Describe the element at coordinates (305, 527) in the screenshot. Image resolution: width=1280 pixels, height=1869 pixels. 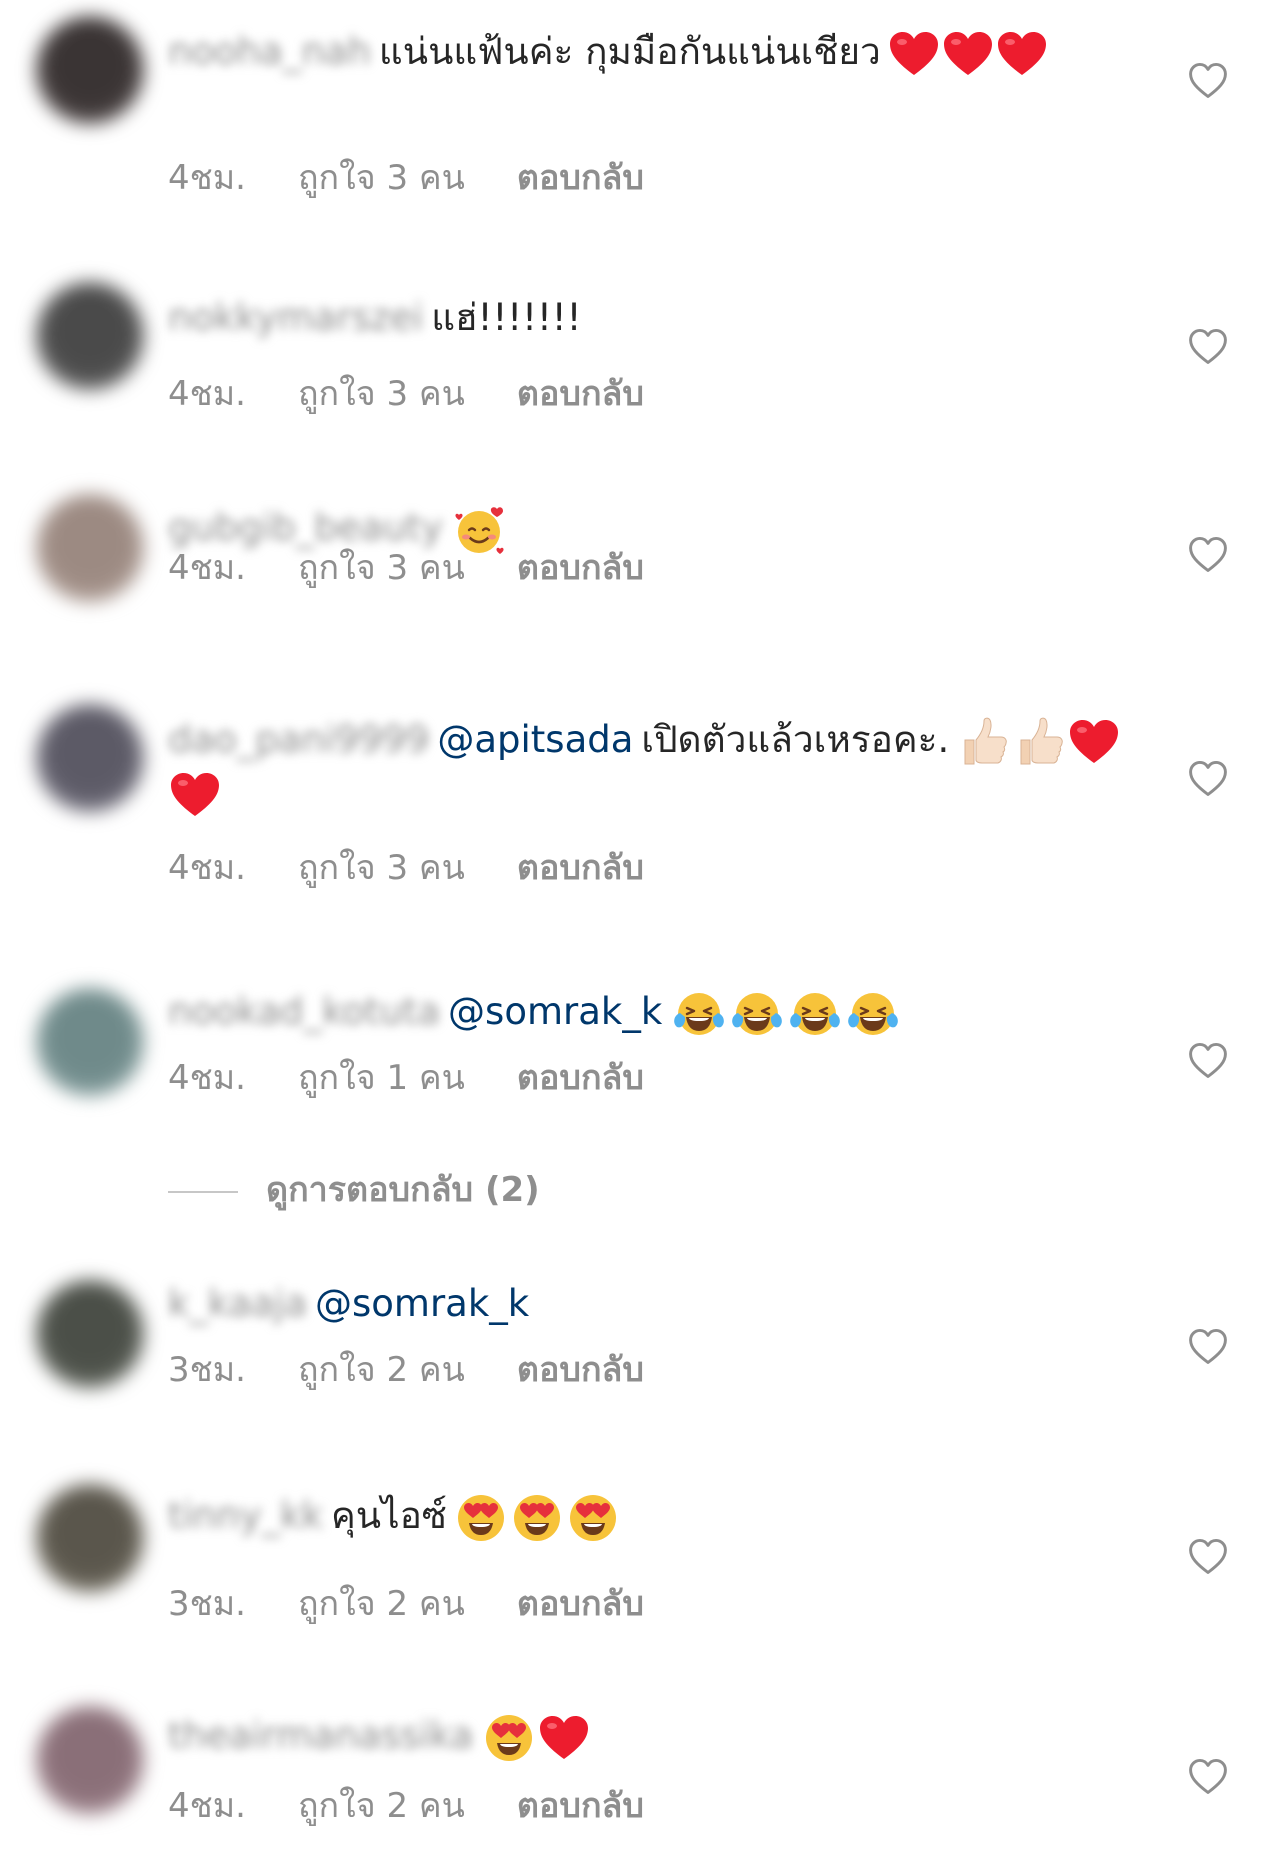
I see `comment-username: gubgib_beauty` at that location.